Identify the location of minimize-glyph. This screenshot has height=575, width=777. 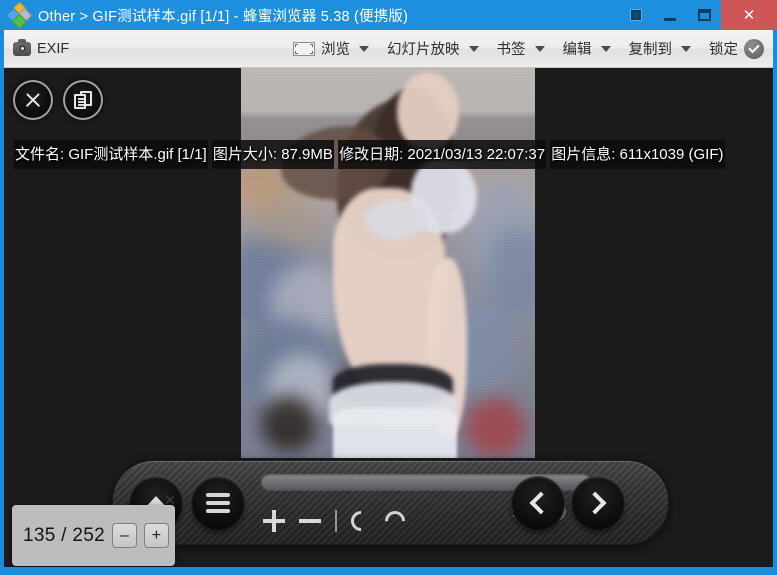
(670, 19).